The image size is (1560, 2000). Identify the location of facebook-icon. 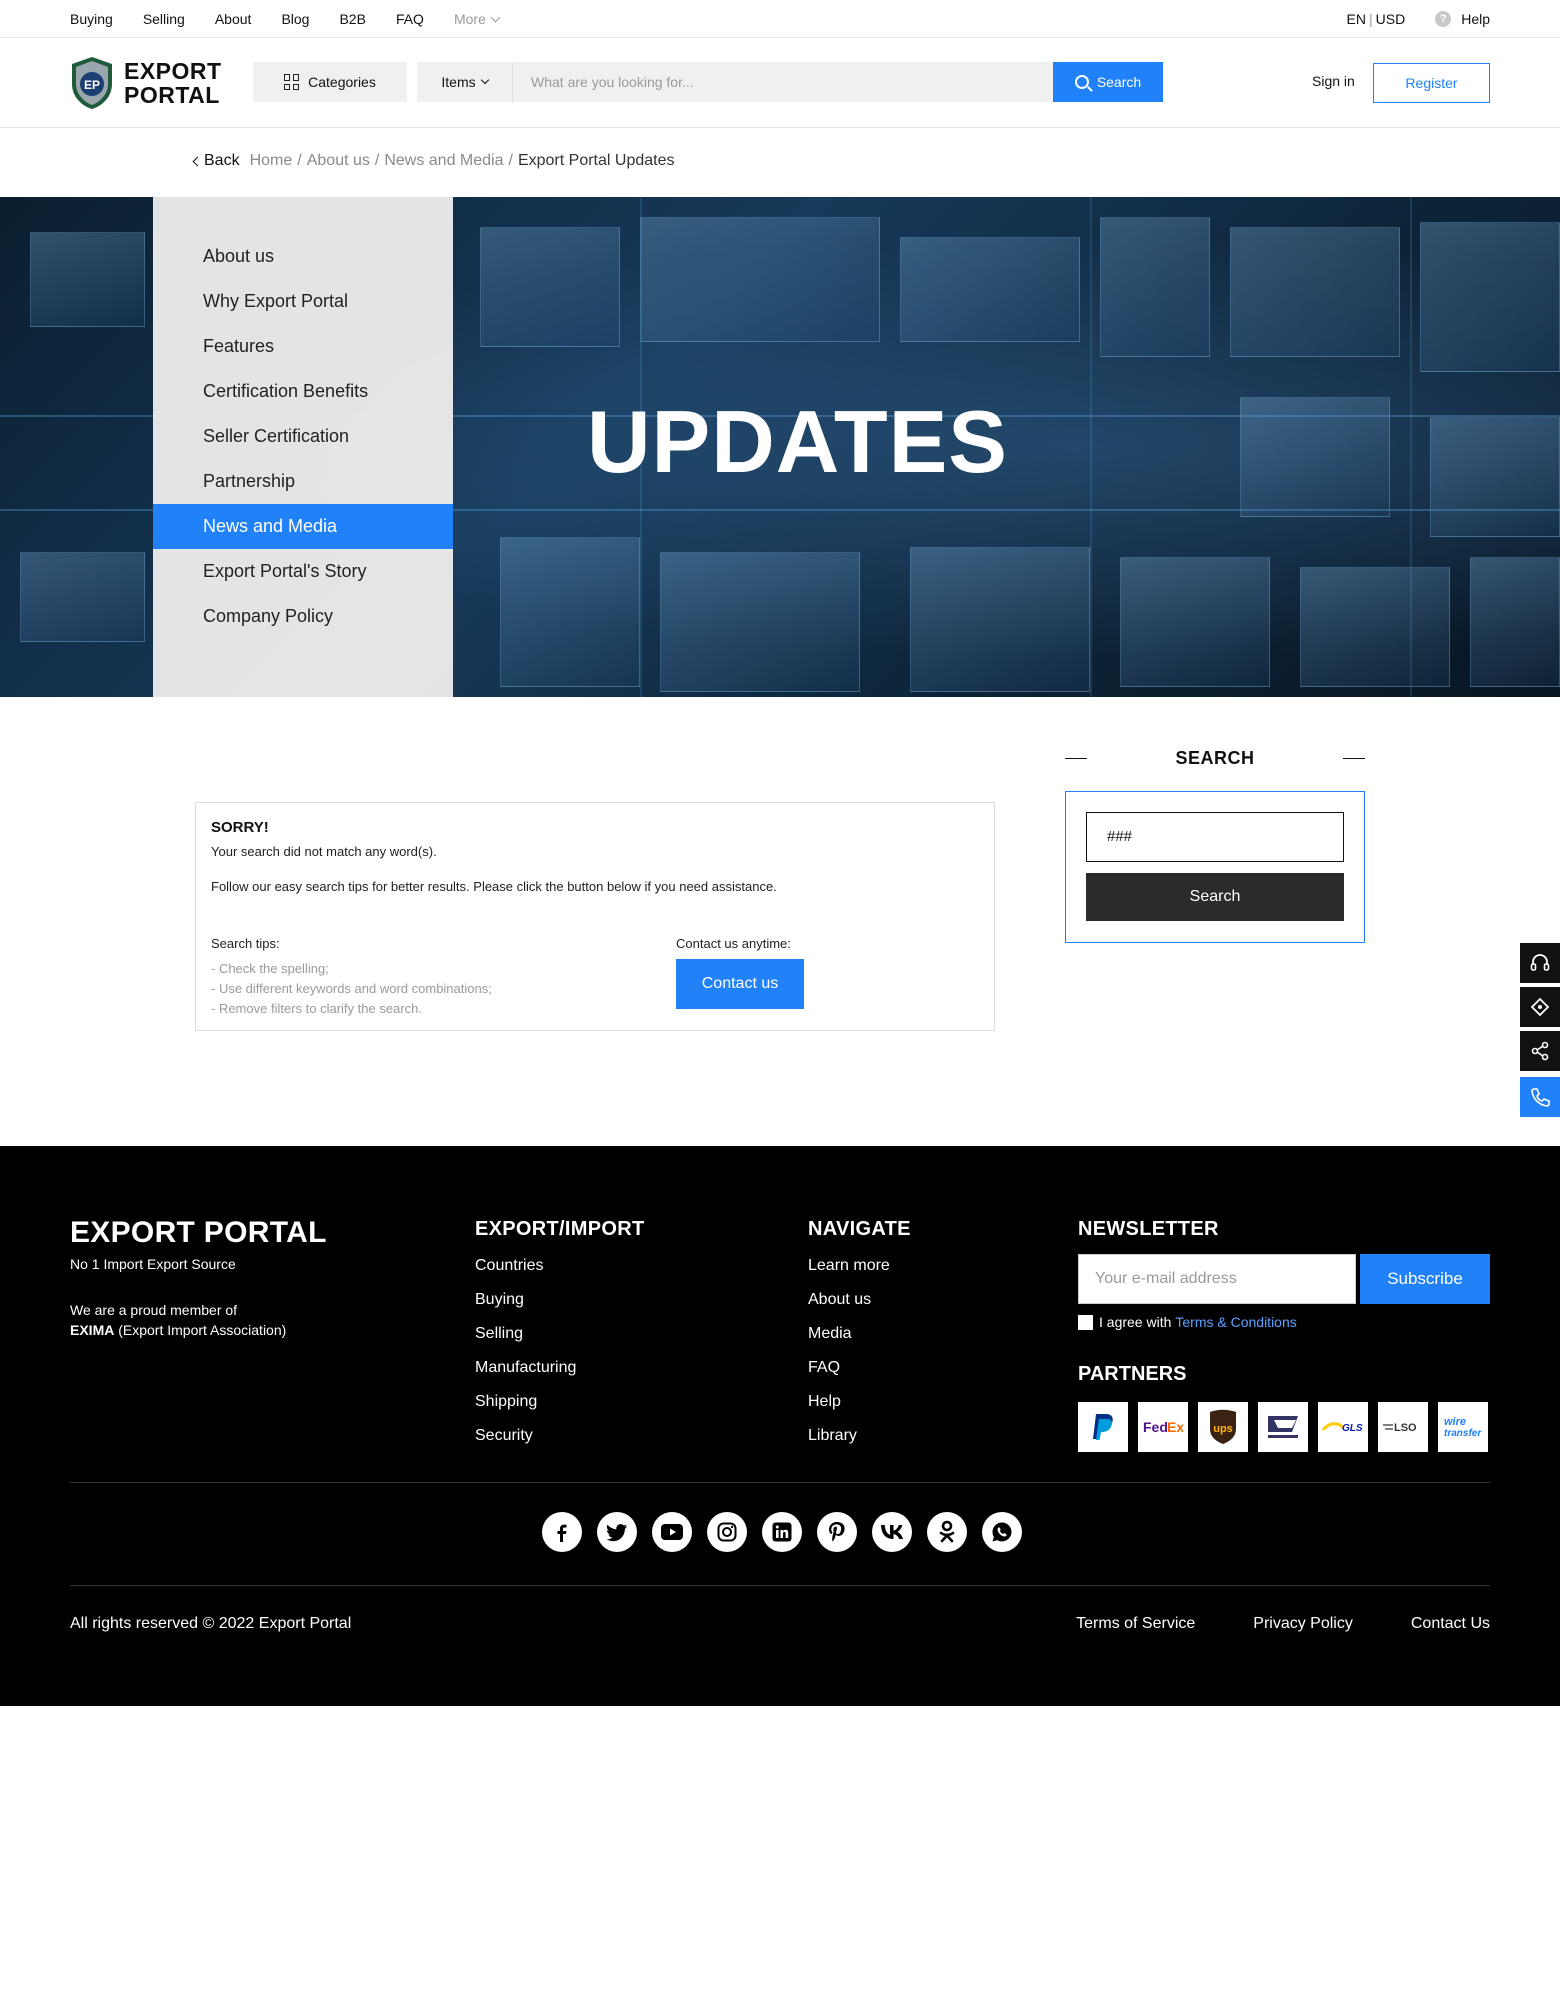
(562, 1532).